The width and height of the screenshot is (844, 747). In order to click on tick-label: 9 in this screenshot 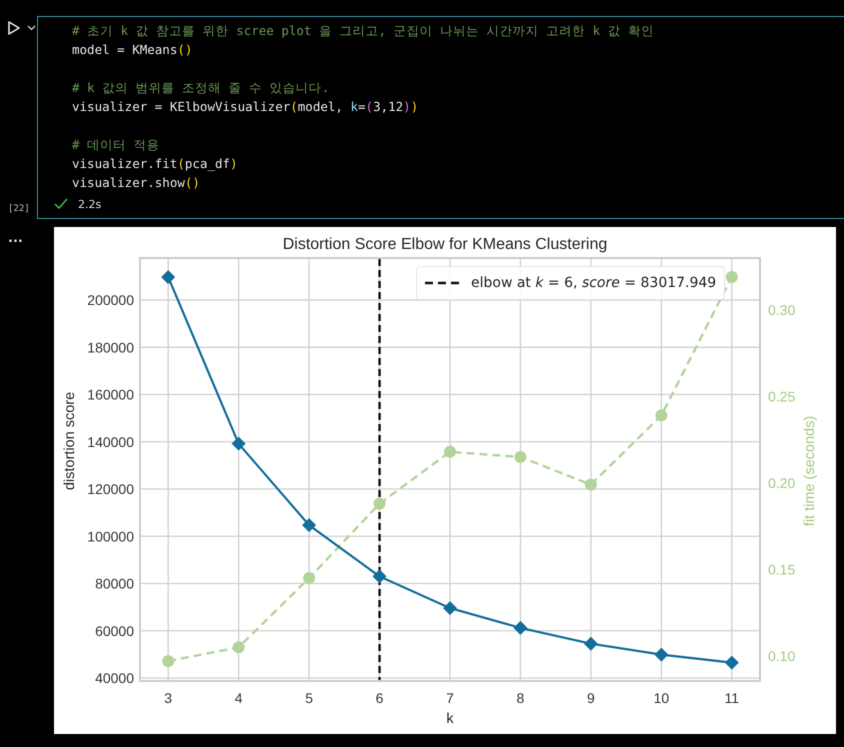, I will do `click(591, 698)`.